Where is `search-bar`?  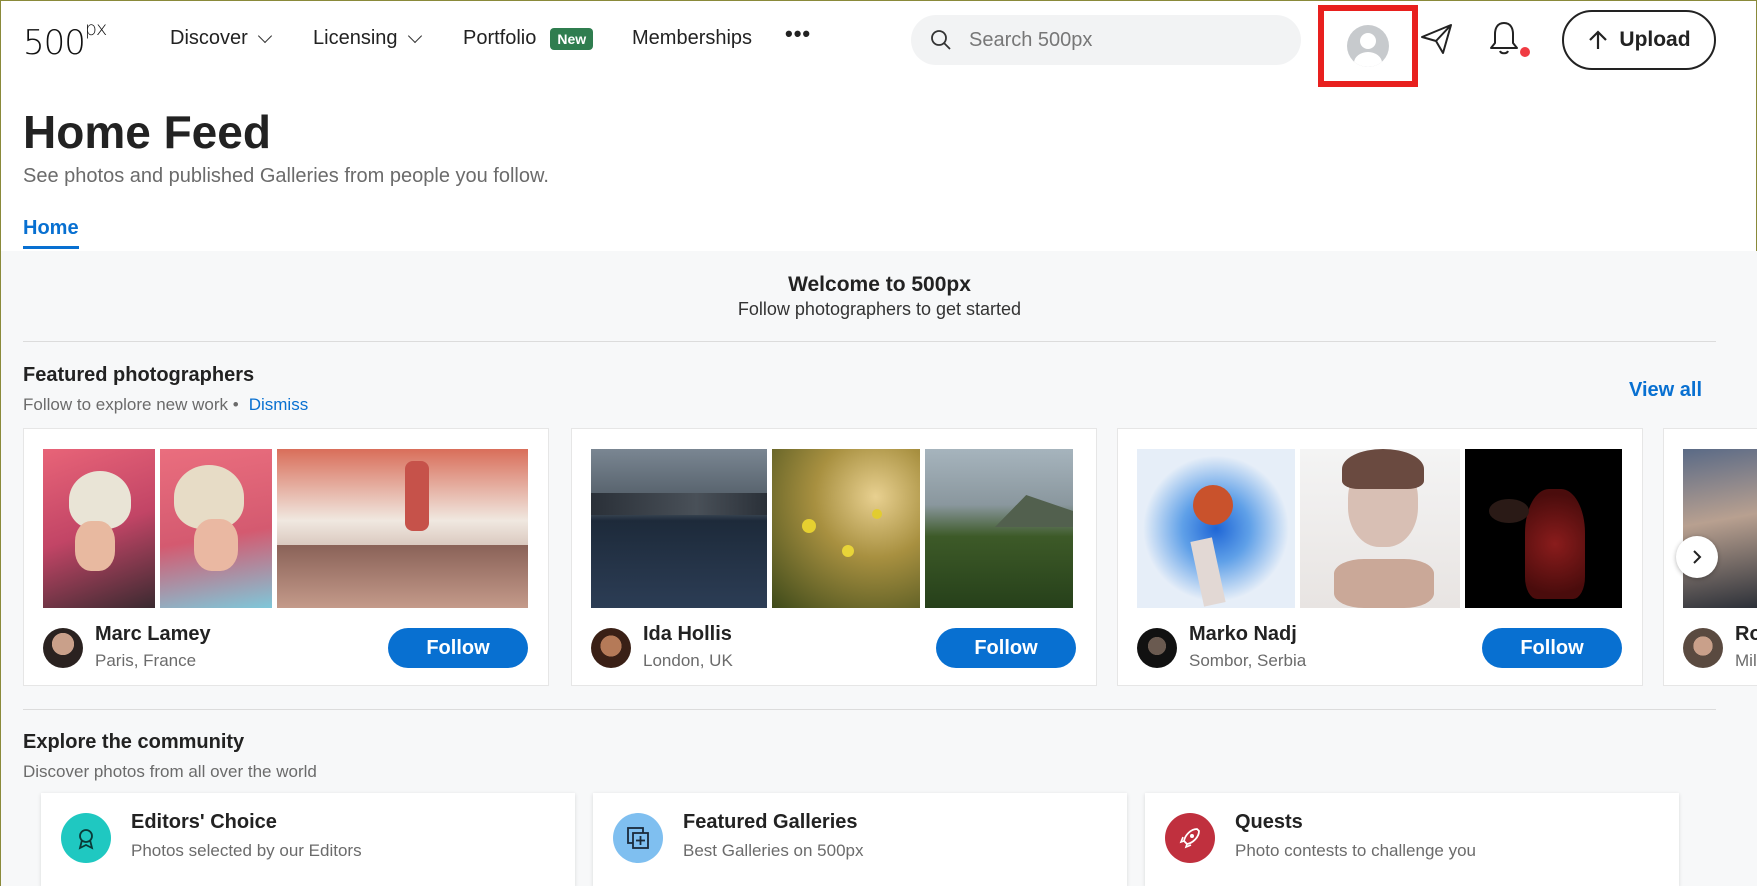 search-bar is located at coordinates (1106, 40).